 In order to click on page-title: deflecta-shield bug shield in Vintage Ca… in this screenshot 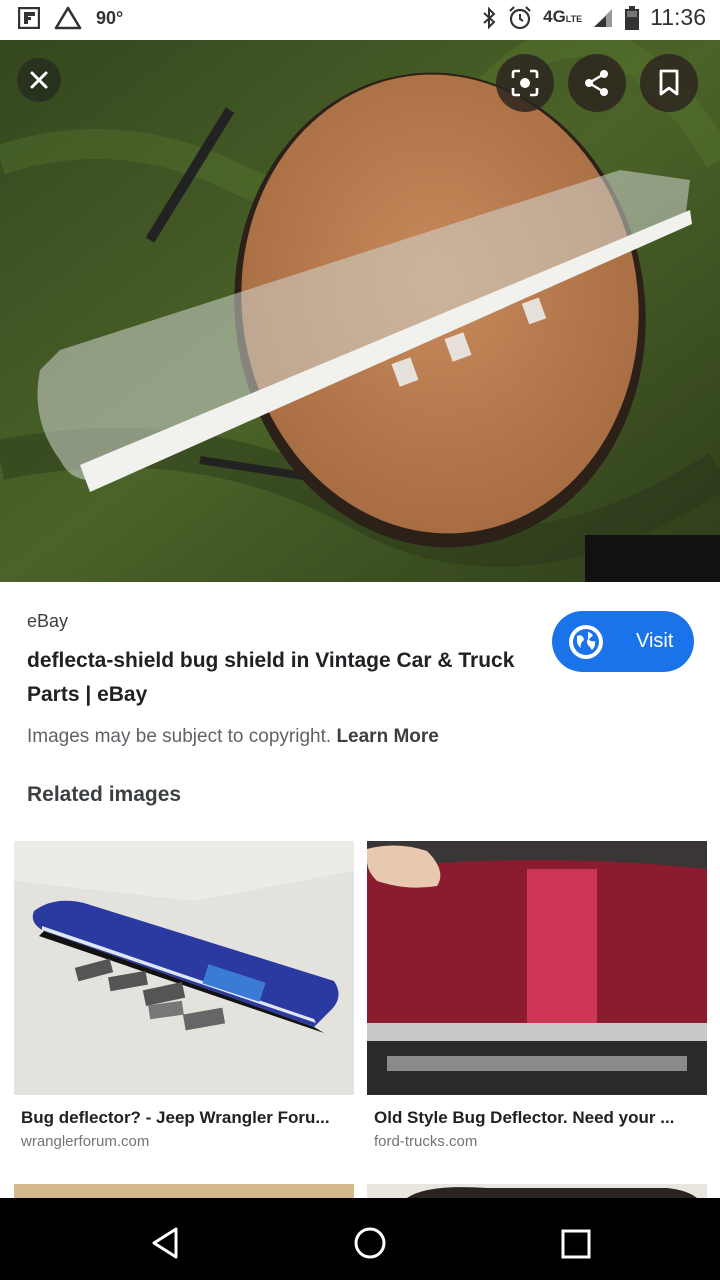, I will do `click(277, 678)`.